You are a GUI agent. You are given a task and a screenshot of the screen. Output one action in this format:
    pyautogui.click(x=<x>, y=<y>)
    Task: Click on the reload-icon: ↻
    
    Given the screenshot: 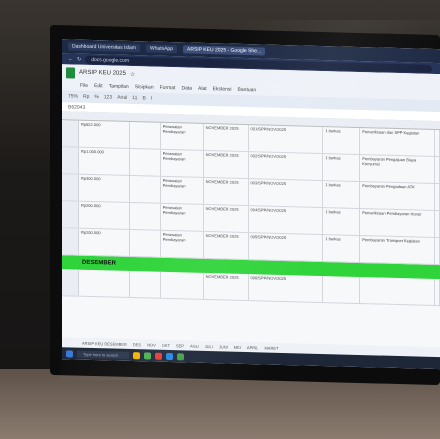 What is the action you would take?
    pyautogui.click(x=79, y=59)
    